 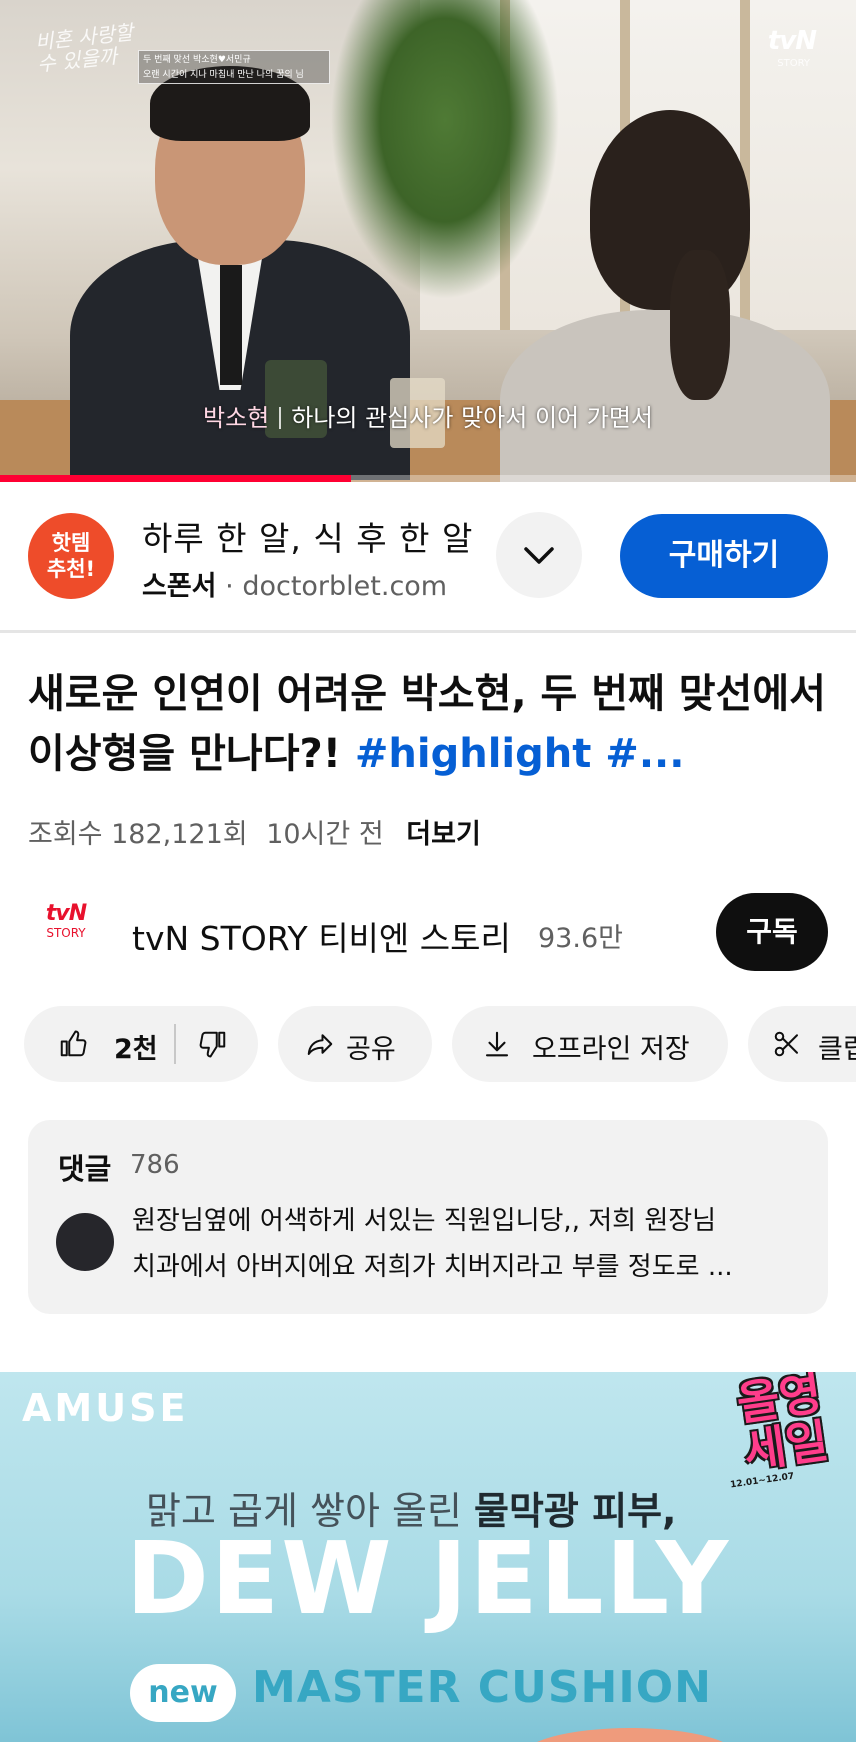 What do you see at coordinates (428, 1578) in the screenshot?
I see `ad-headline: DEW JELLY` at bounding box center [428, 1578].